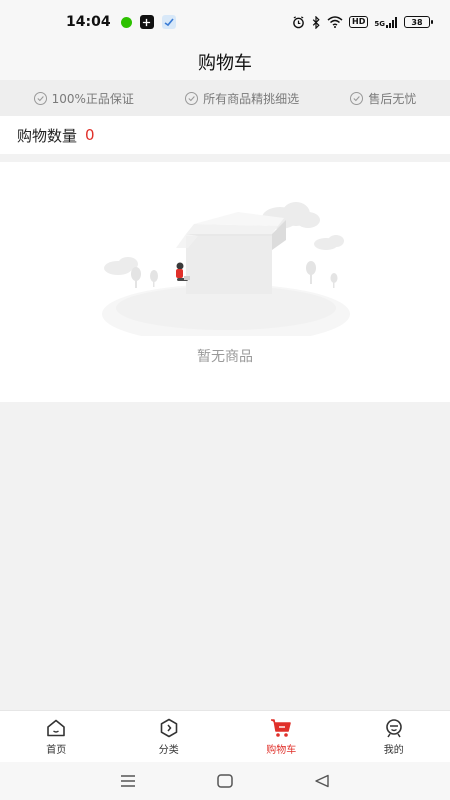  I want to click on bottom-tab-bar: 首页 分类 购物车 我的, so click(225, 736).